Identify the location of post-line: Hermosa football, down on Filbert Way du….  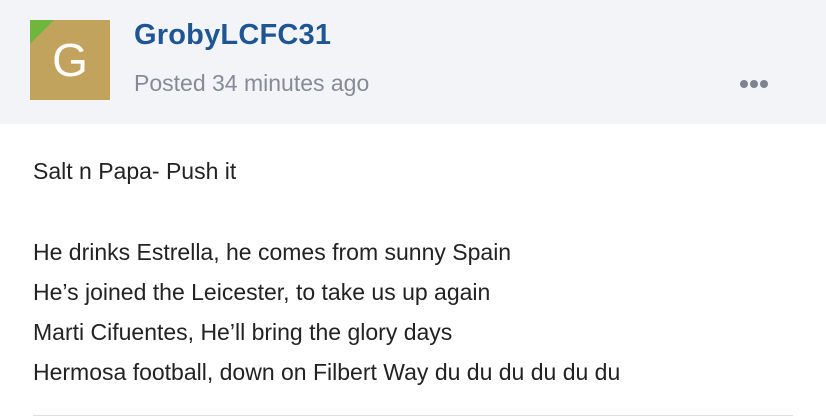
(327, 372).